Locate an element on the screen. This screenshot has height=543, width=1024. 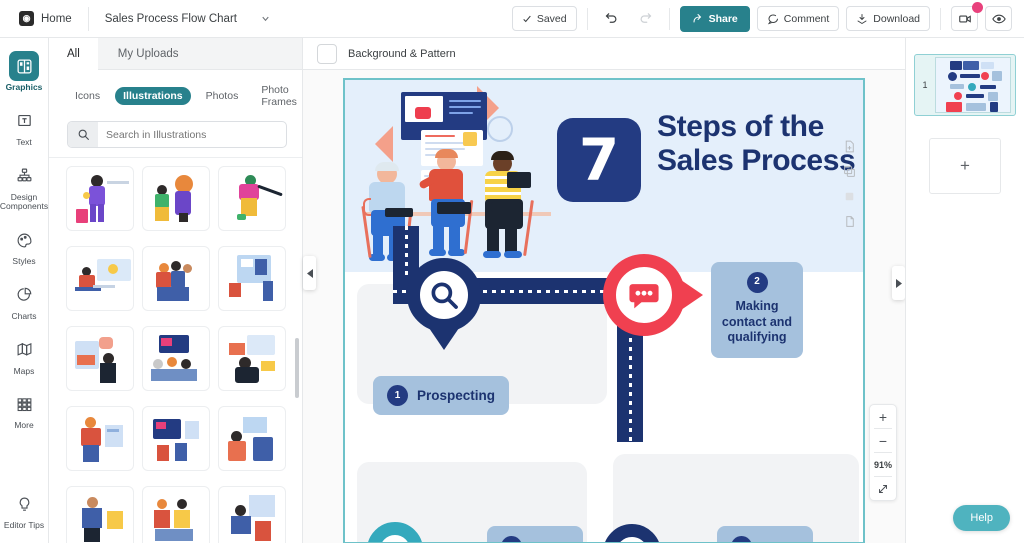
saved-label: Saved is located at coordinates (551, 18).